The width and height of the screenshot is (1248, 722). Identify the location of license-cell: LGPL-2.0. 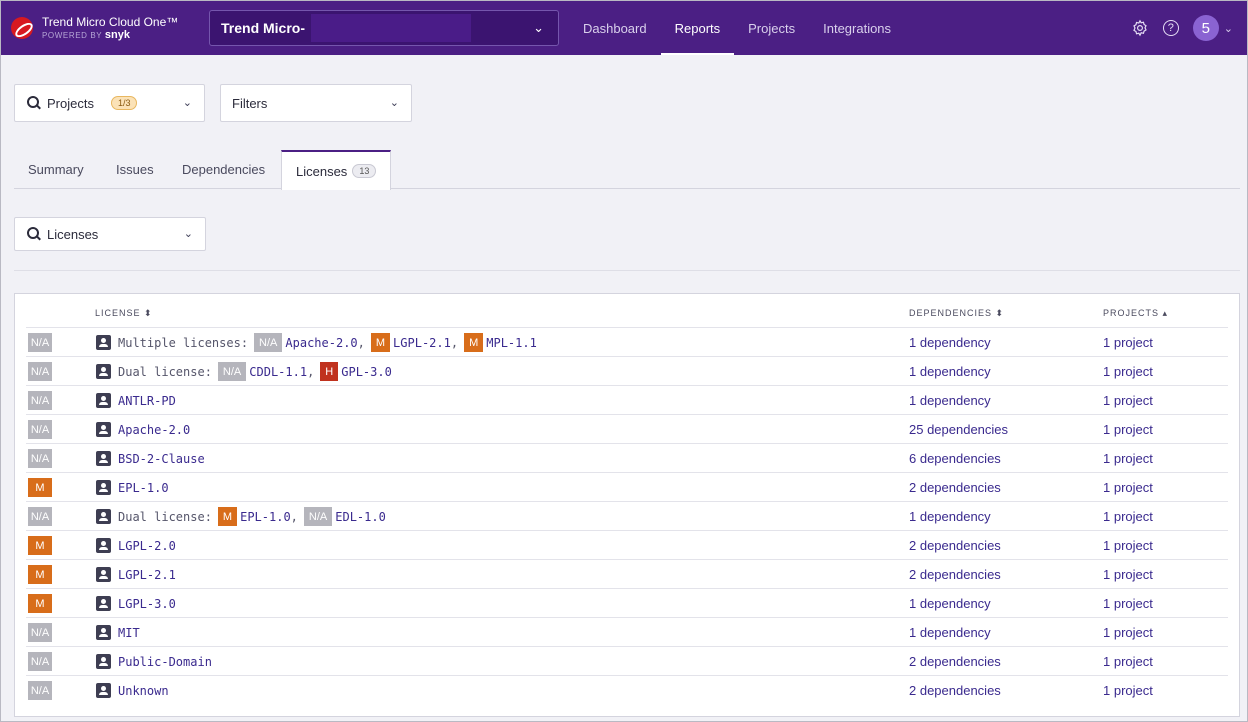
(136, 545).